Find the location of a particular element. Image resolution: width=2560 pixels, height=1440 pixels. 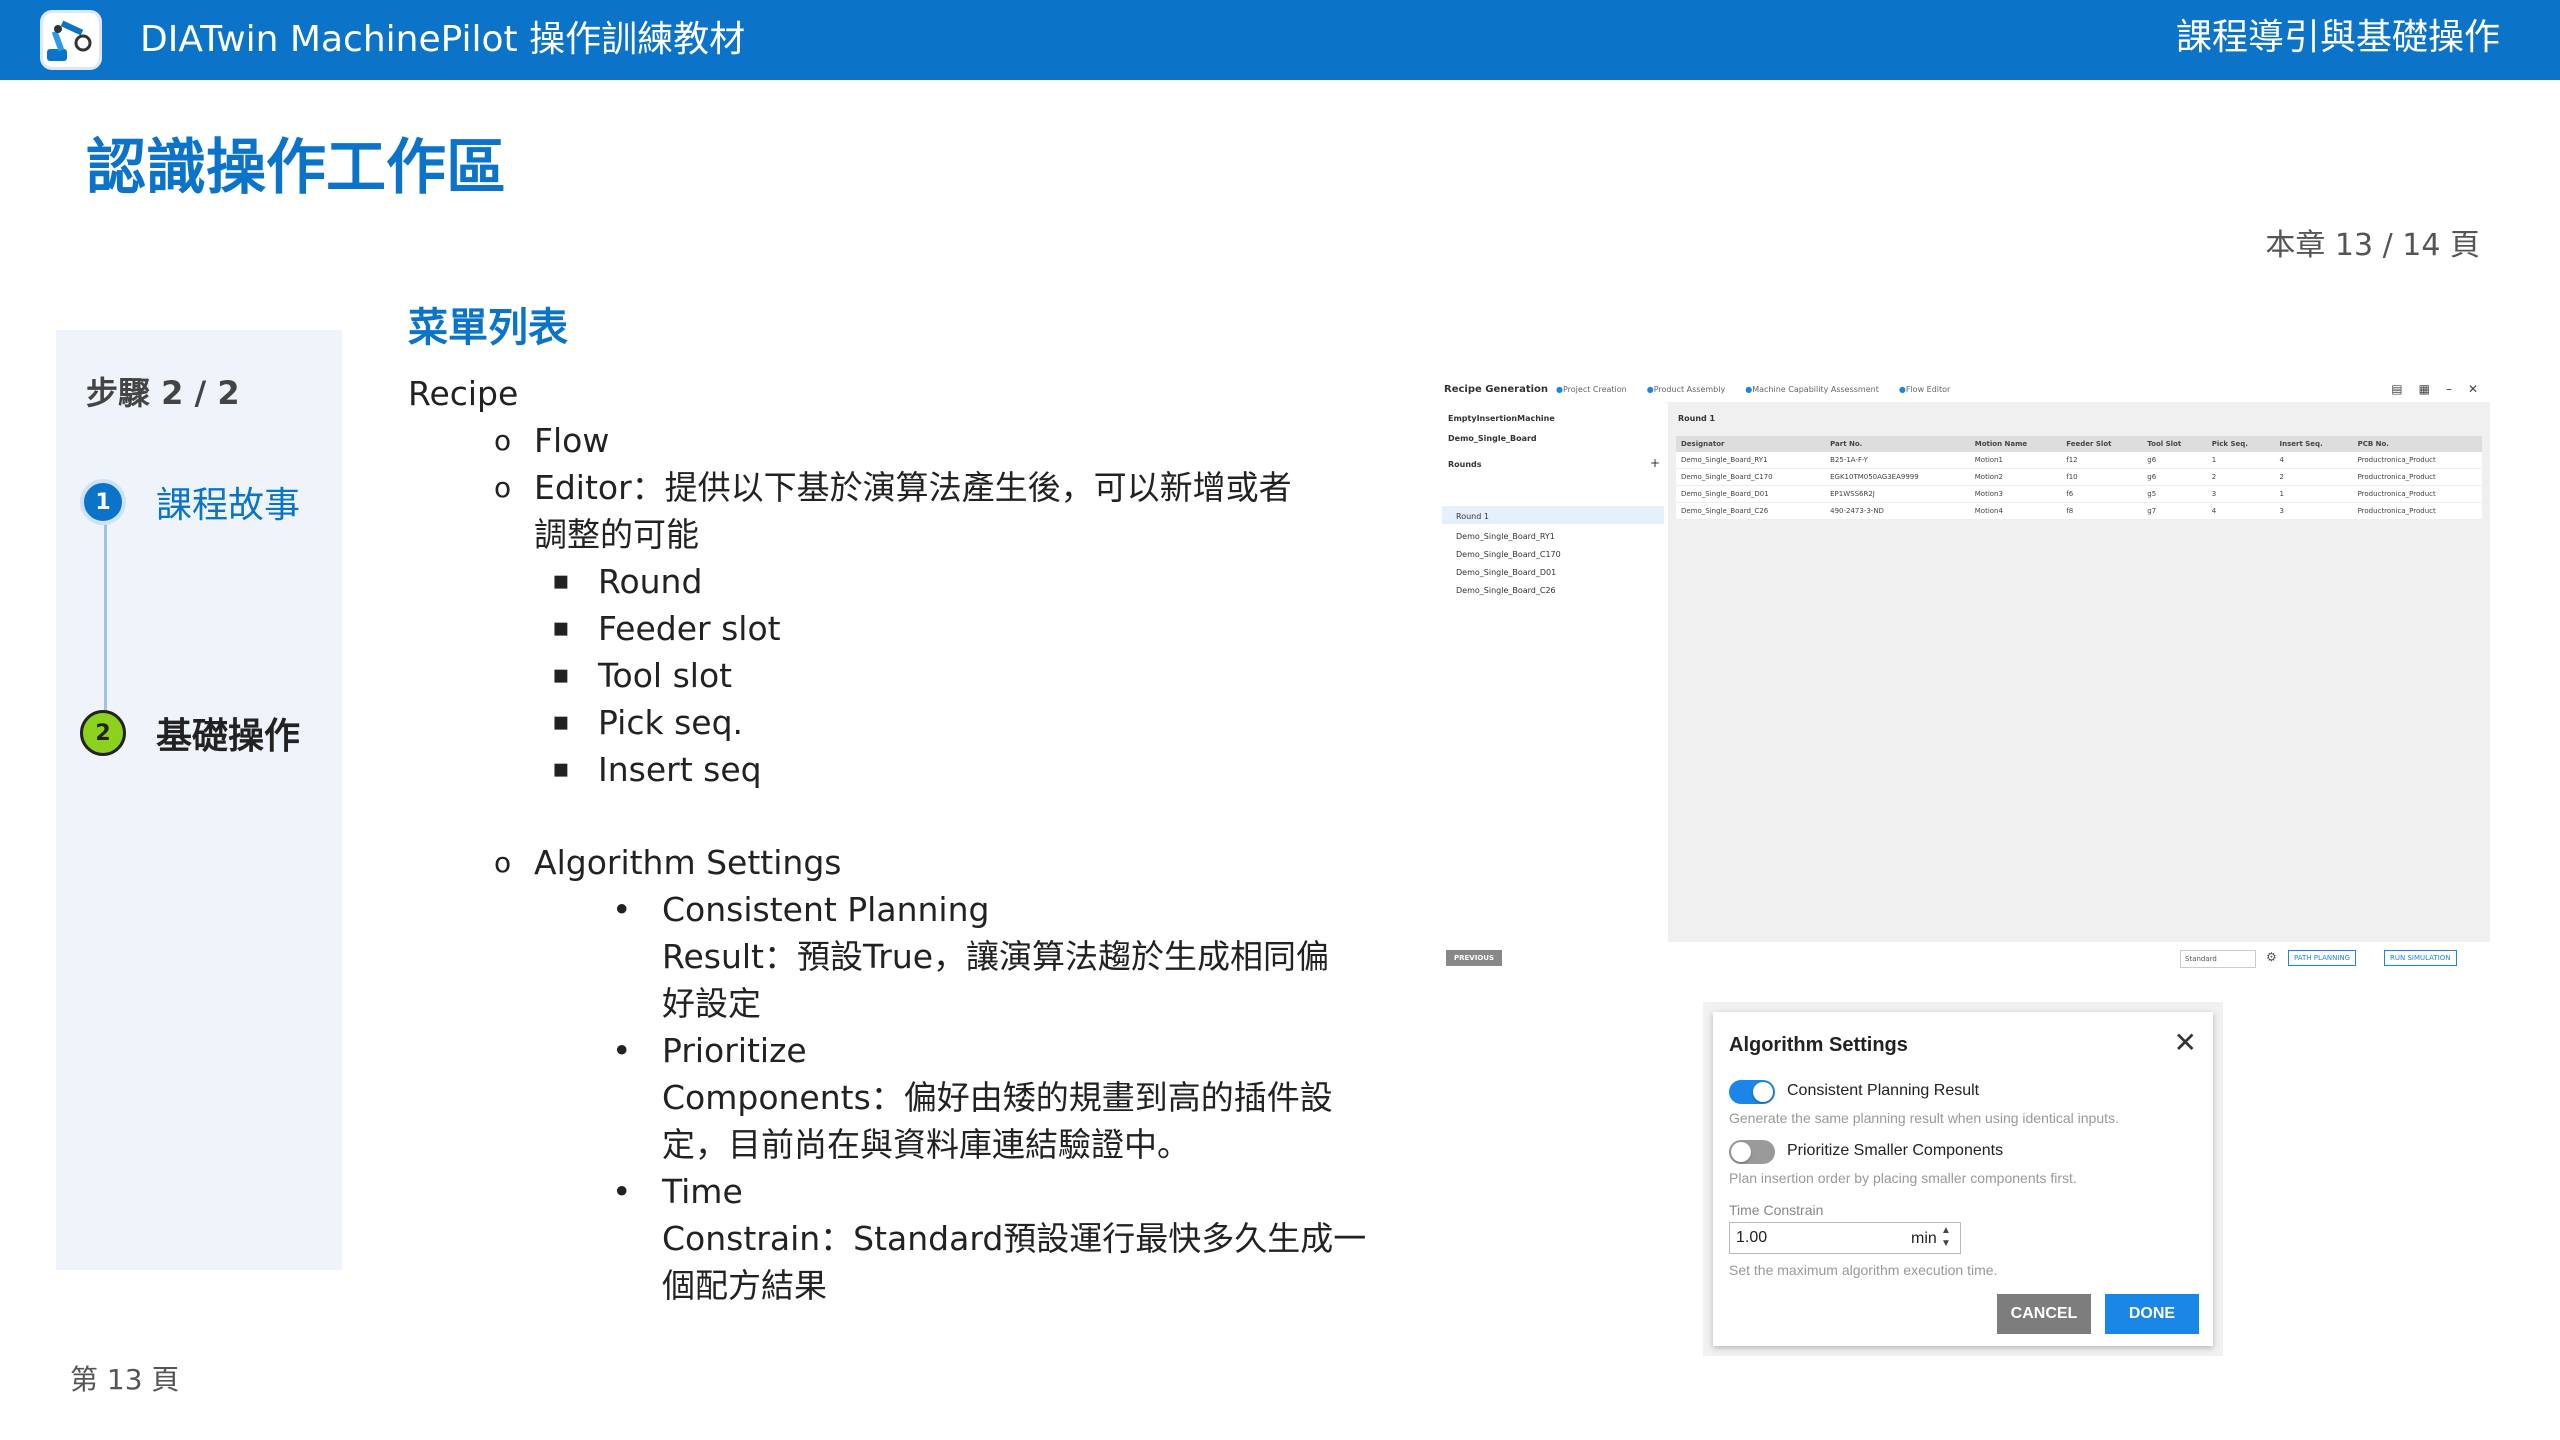

mode-select: Standard is located at coordinates (2218, 959).